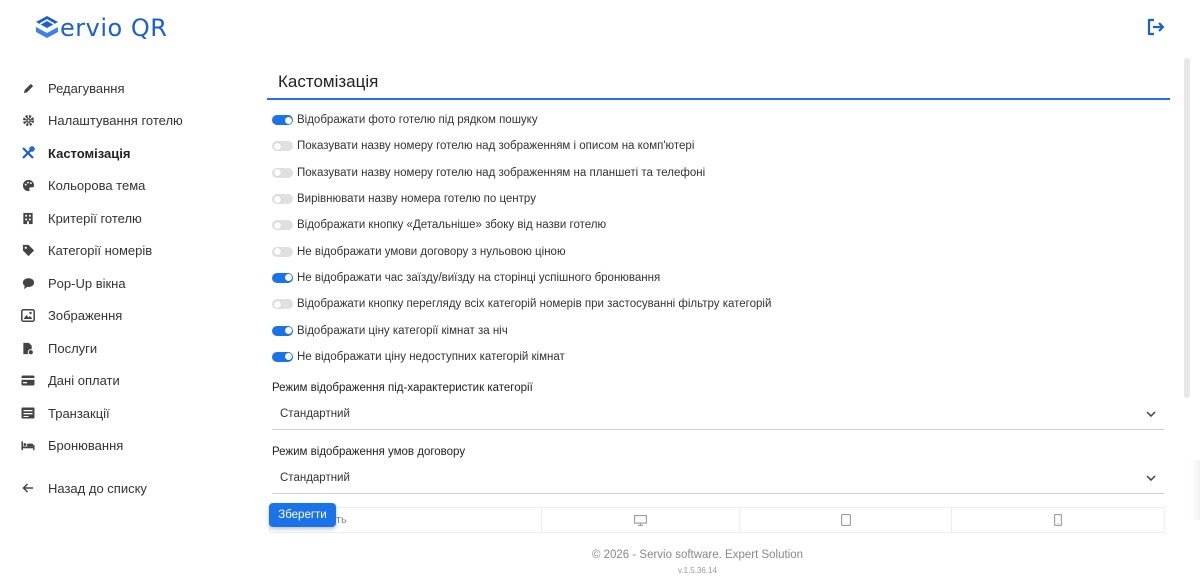 This screenshot has height=577, width=1200. What do you see at coordinates (718, 80) in the screenshot?
I see `page-title: Кастомізація` at bounding box center [718, 80].